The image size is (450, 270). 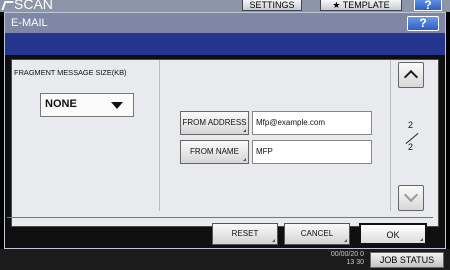 I want to click on from-name-field: MFP, so click(x=312, y=152).